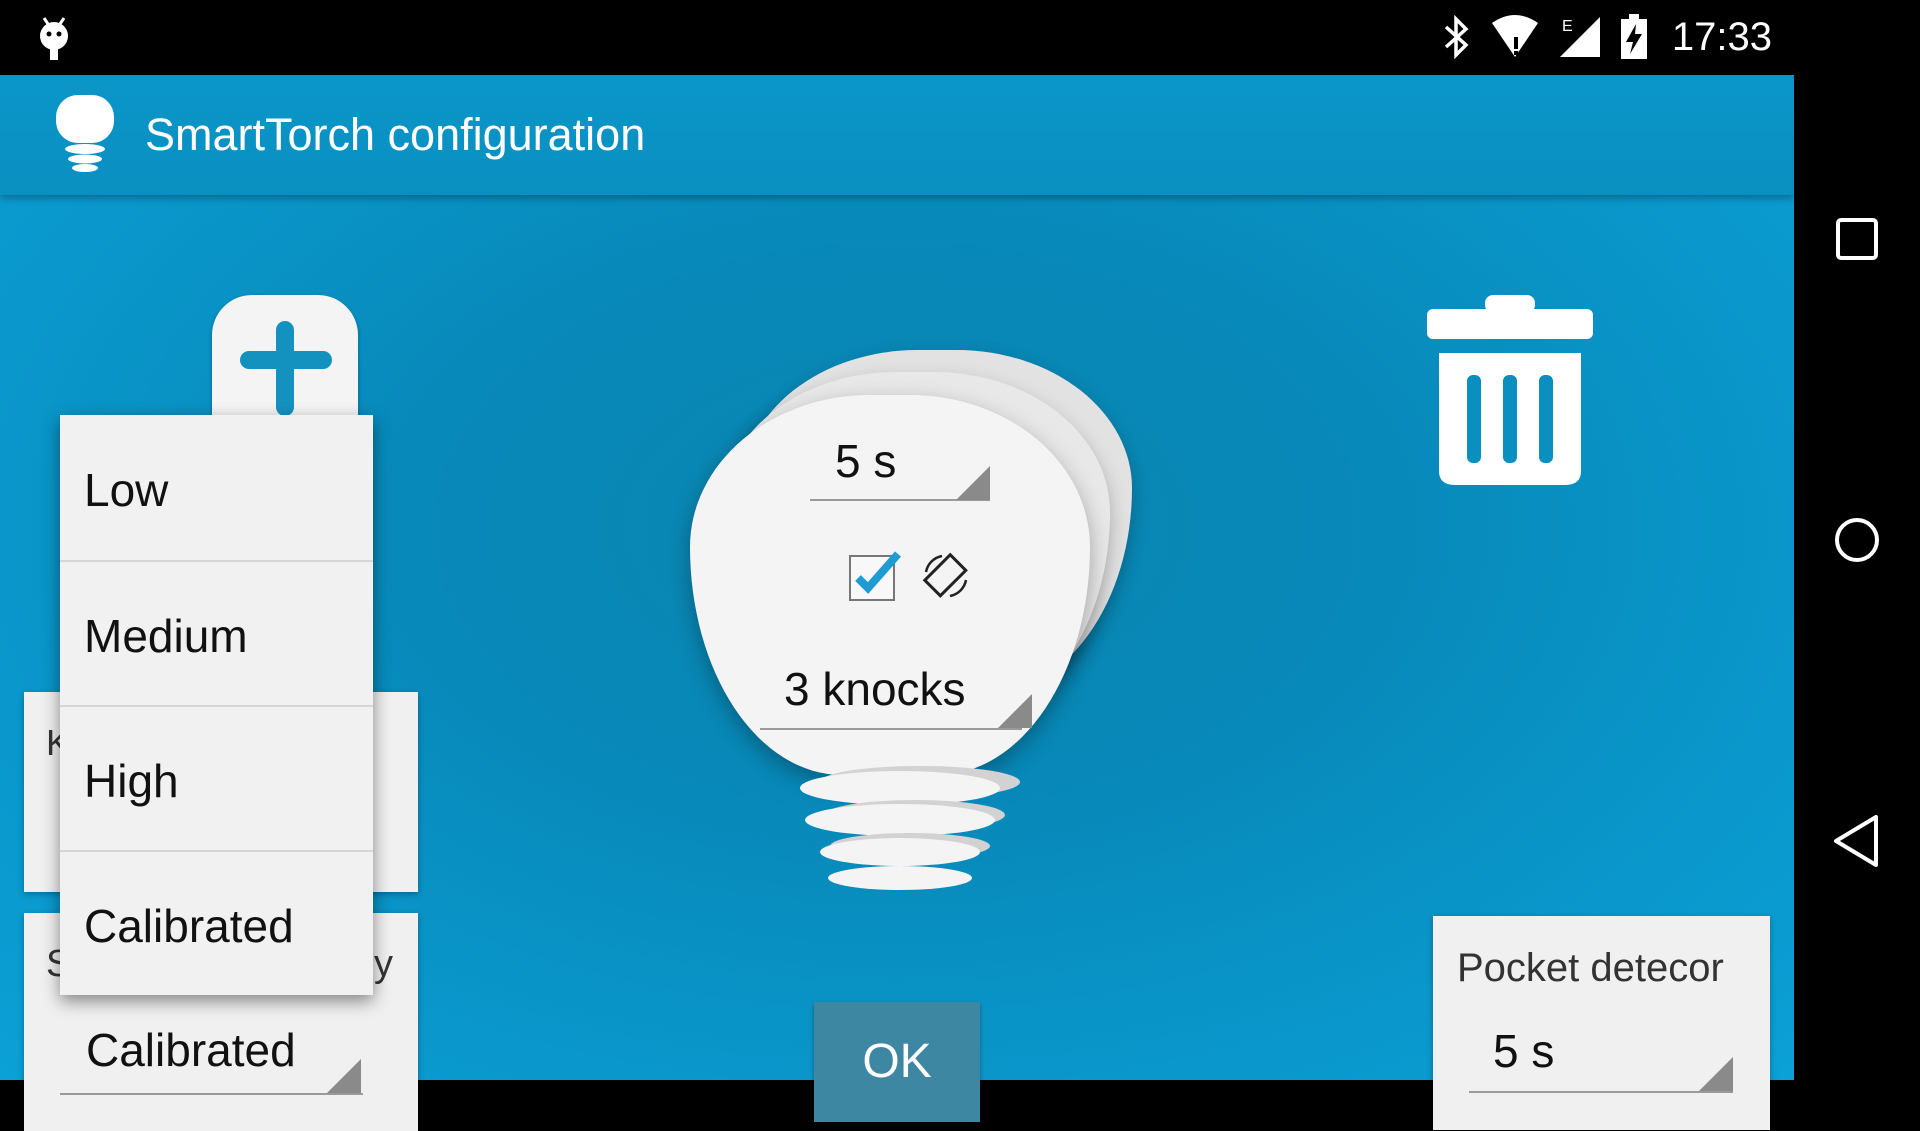 This screenshot has width=1920, height=1131. I want to click on sensitivity-spinner-arrow, so click(344, 1076).